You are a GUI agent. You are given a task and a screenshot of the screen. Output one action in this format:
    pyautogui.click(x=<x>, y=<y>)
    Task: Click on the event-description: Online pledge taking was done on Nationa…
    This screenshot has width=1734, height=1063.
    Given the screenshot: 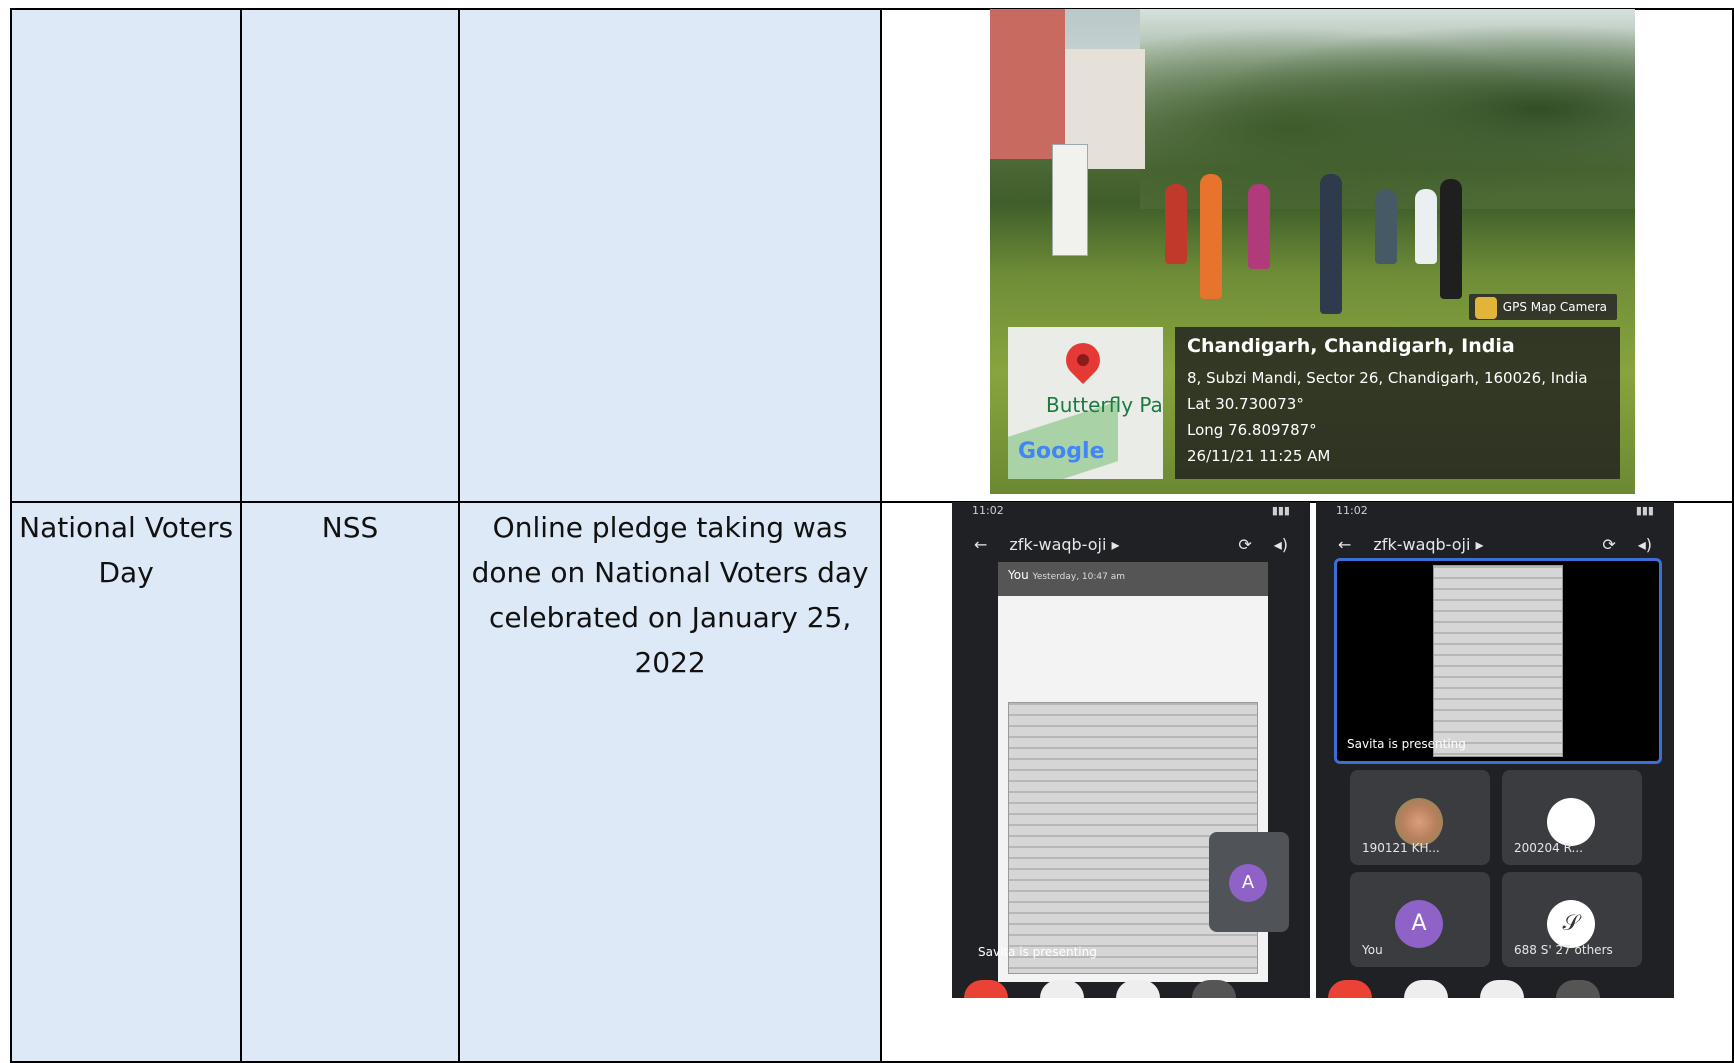 What is the action you would take?
    pyautogui.click(x=670, y=595)
    